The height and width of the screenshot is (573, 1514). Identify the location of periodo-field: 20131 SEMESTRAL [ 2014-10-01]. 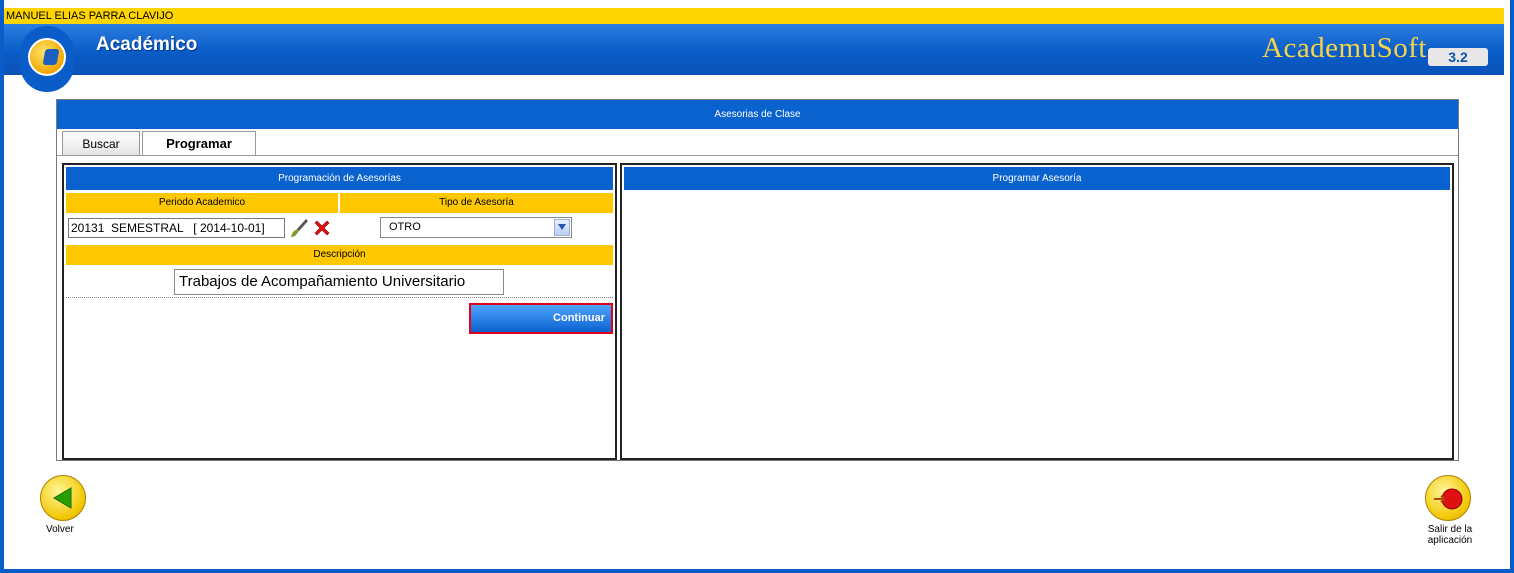
(176, 228).